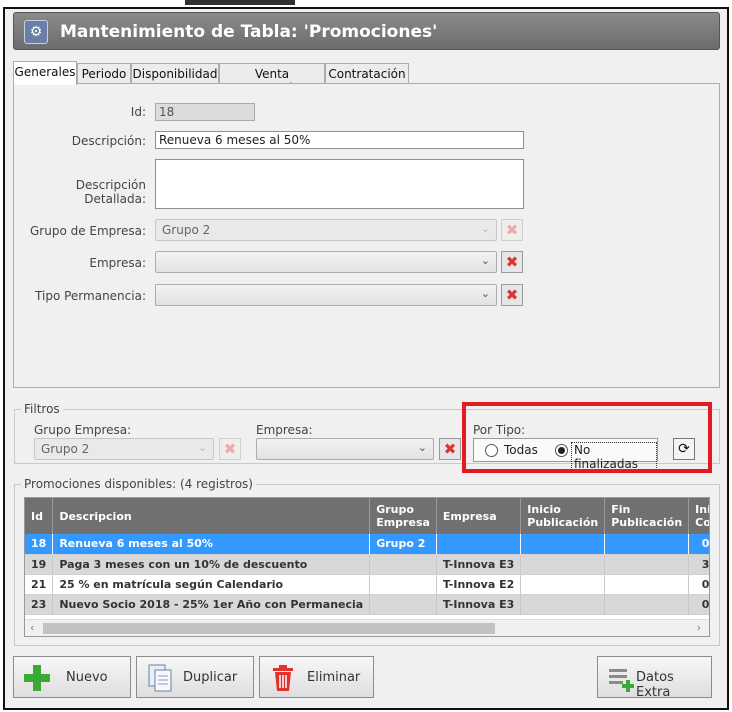 The image size is (732, 712). I want to click on title-bar: ⚙ Mantenimiento de Tabla: 'Promociones', so click(366, 31).